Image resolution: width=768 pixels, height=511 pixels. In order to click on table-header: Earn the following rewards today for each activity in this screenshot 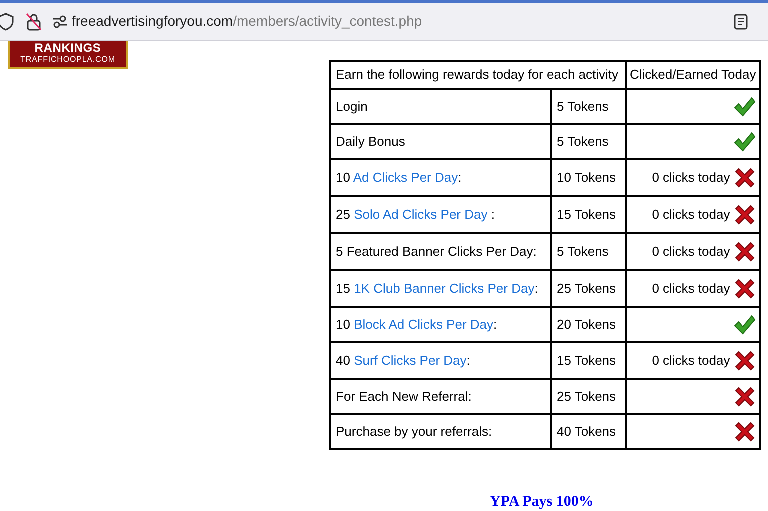, I will do `click(478, 75)`.